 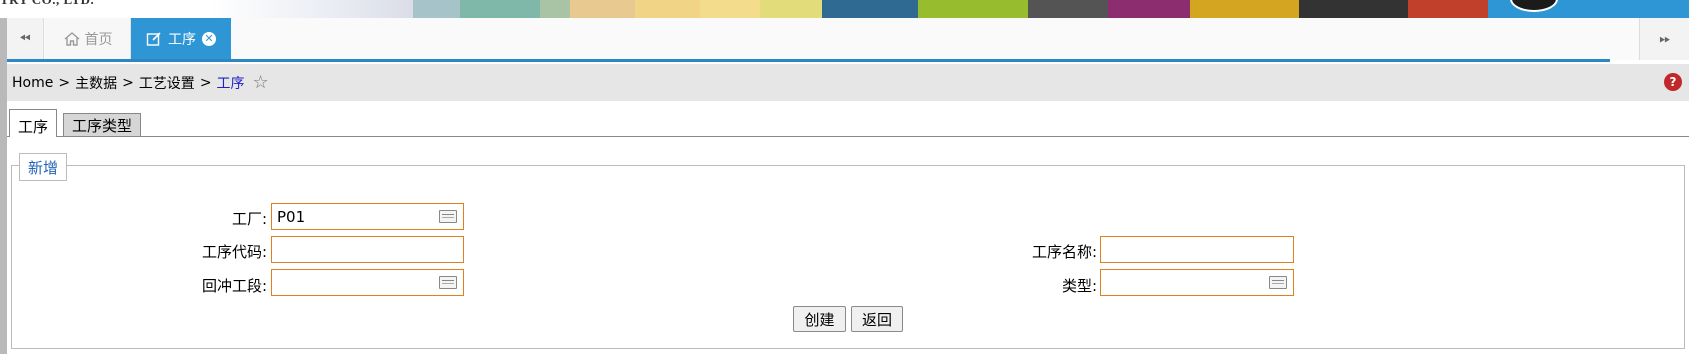 I want to click on tab-process: 工序 ✕, so click(x=181, y=39).